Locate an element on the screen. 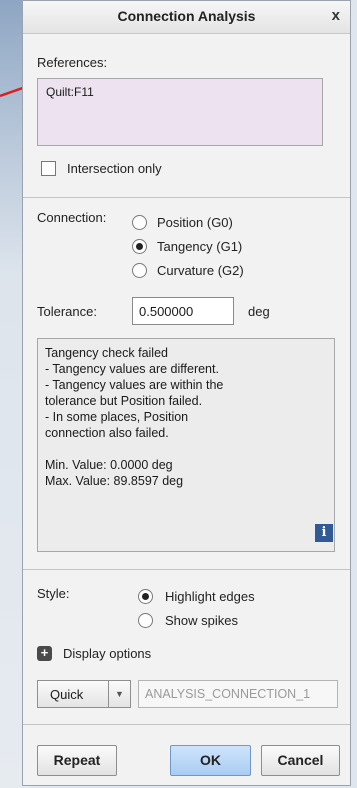  result-line: connection also failed. is located at coordinates (107, 433).